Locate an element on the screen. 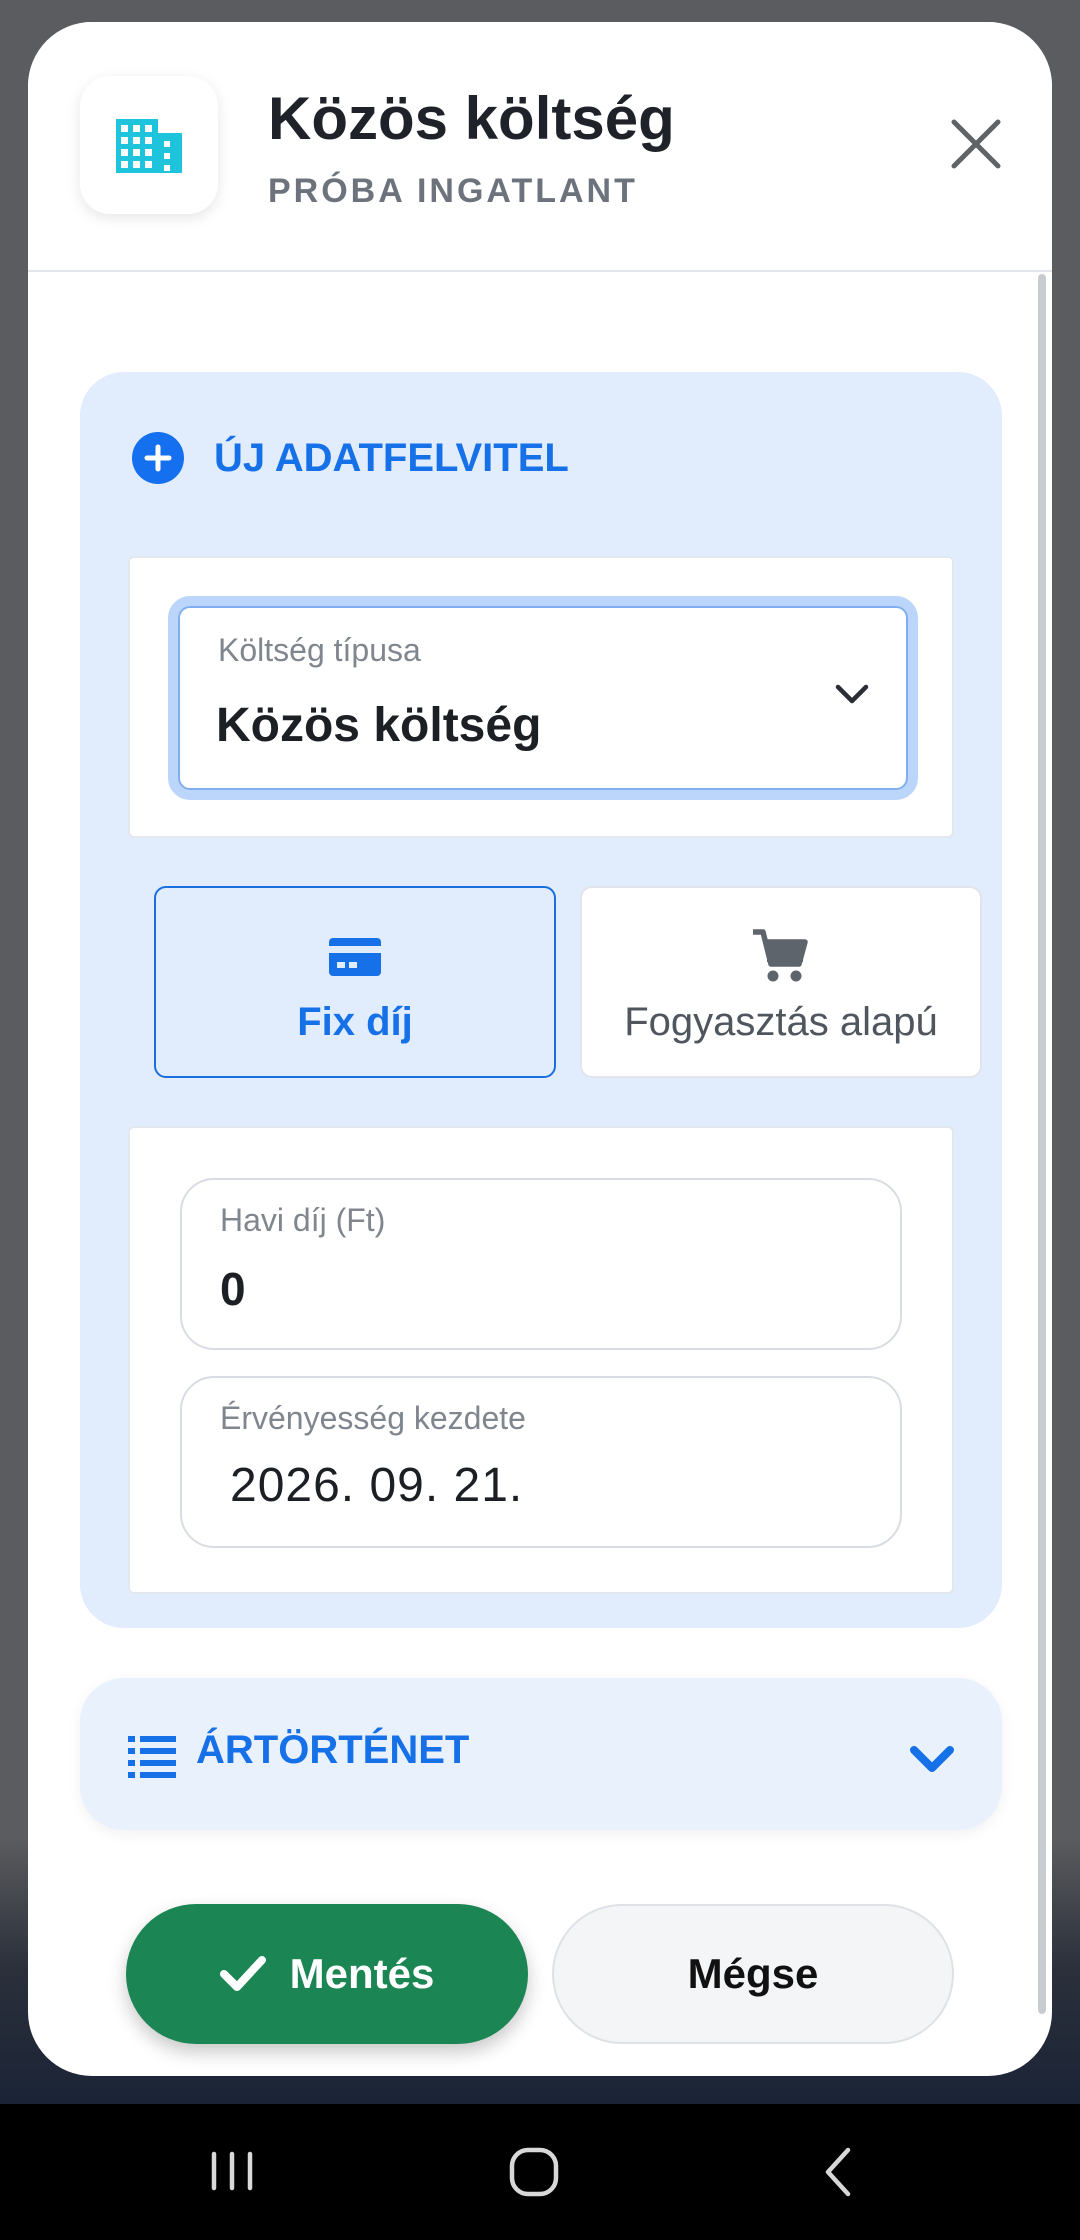 This screenshot has height=2240, width=1080. list-icon is located at coordinates (152, 1756).